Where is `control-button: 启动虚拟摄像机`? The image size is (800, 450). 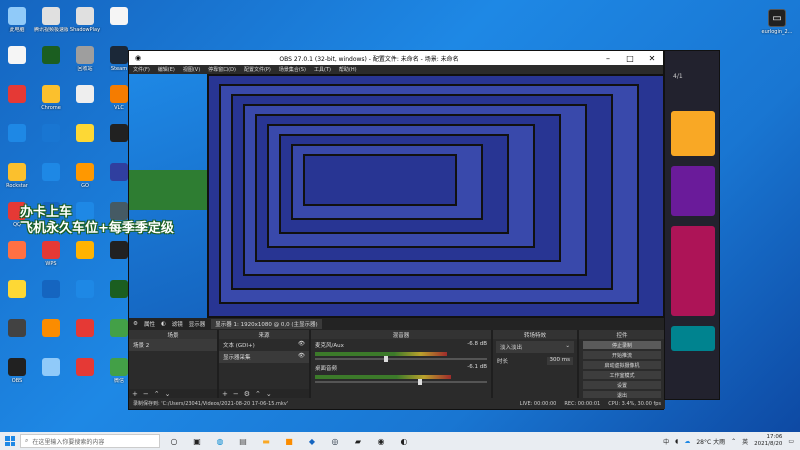 control-button: 启动虚拟摄像机 is located at coordinates (622, 365).